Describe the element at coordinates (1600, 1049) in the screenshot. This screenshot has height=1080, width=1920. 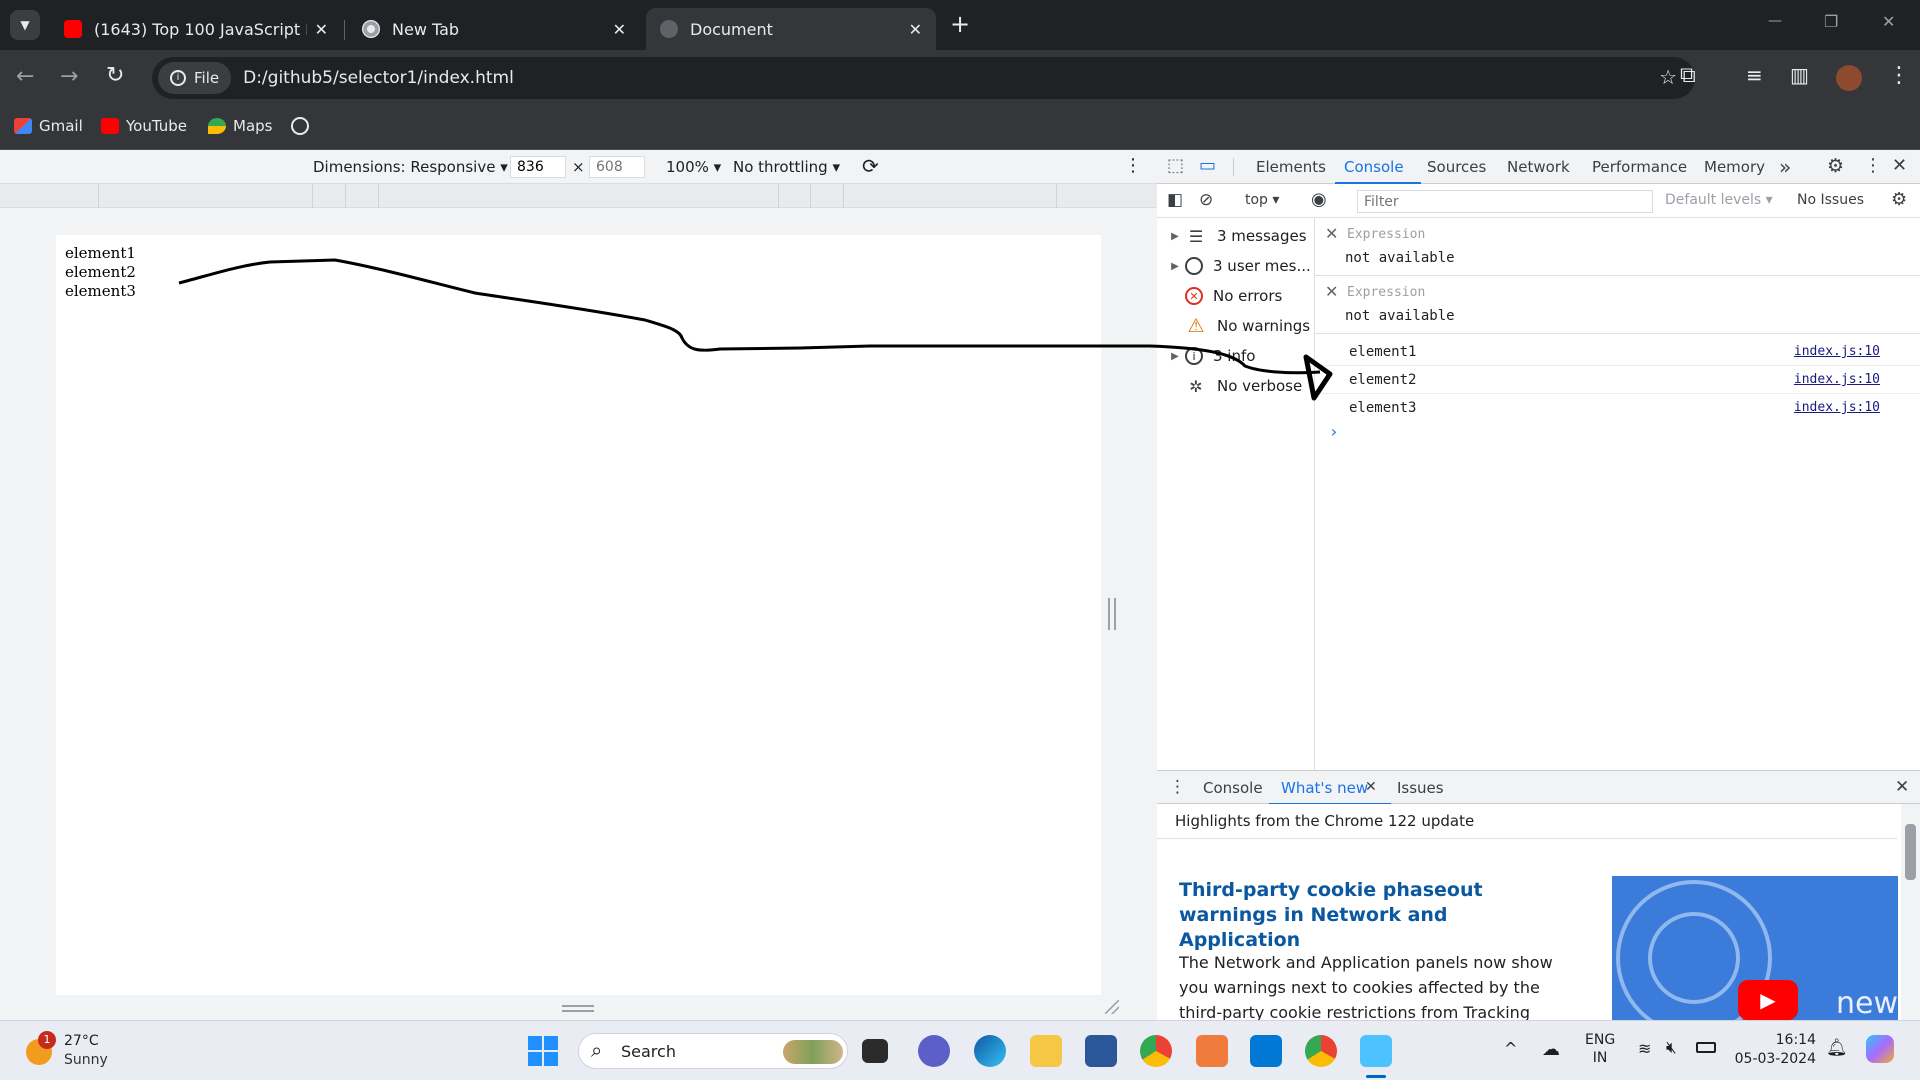
I see `language-indicator: ENG IN` at that location.